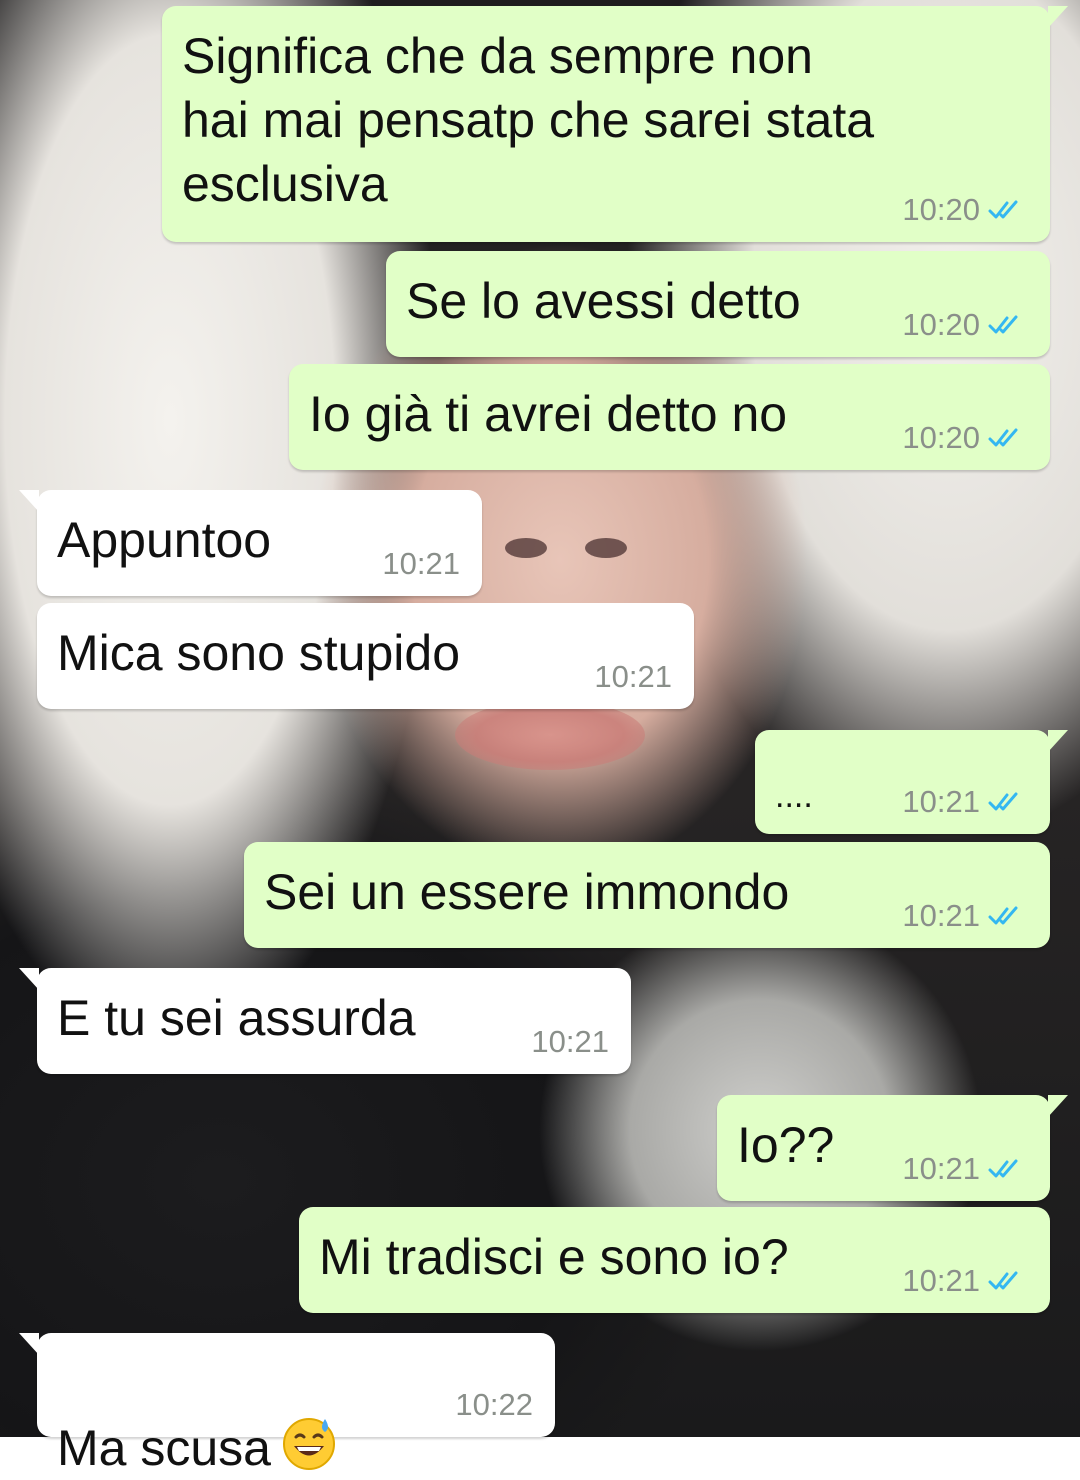 Image resolution: width=1080 pixels, height=1480 pixels. I want to click on message-text: Se lo avessi detto, so click(603, 301).